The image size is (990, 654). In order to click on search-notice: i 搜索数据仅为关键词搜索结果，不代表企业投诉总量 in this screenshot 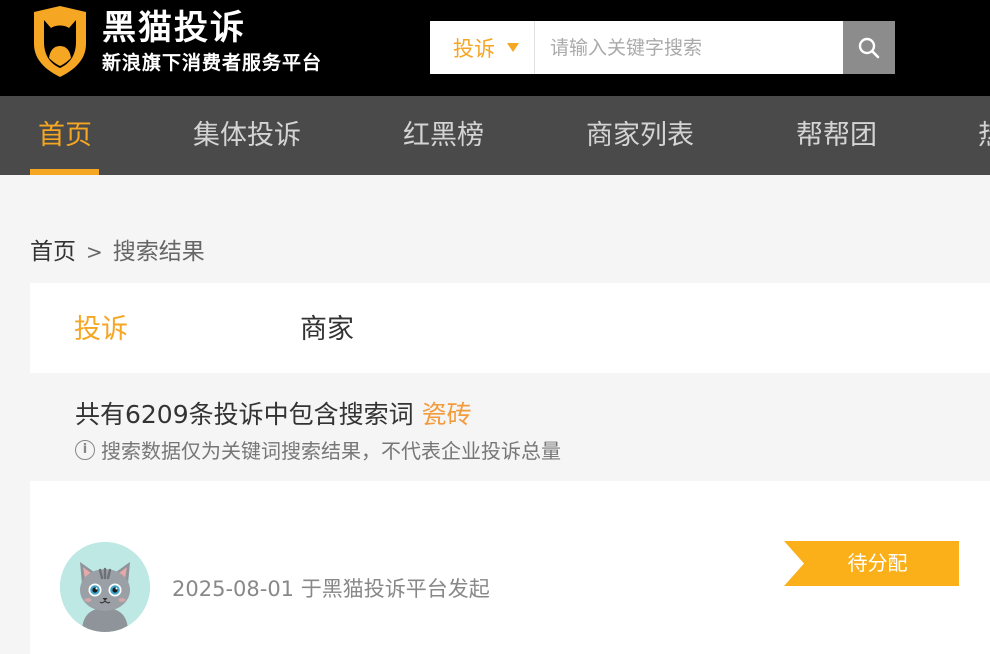, I will do `click(318, 449)`.